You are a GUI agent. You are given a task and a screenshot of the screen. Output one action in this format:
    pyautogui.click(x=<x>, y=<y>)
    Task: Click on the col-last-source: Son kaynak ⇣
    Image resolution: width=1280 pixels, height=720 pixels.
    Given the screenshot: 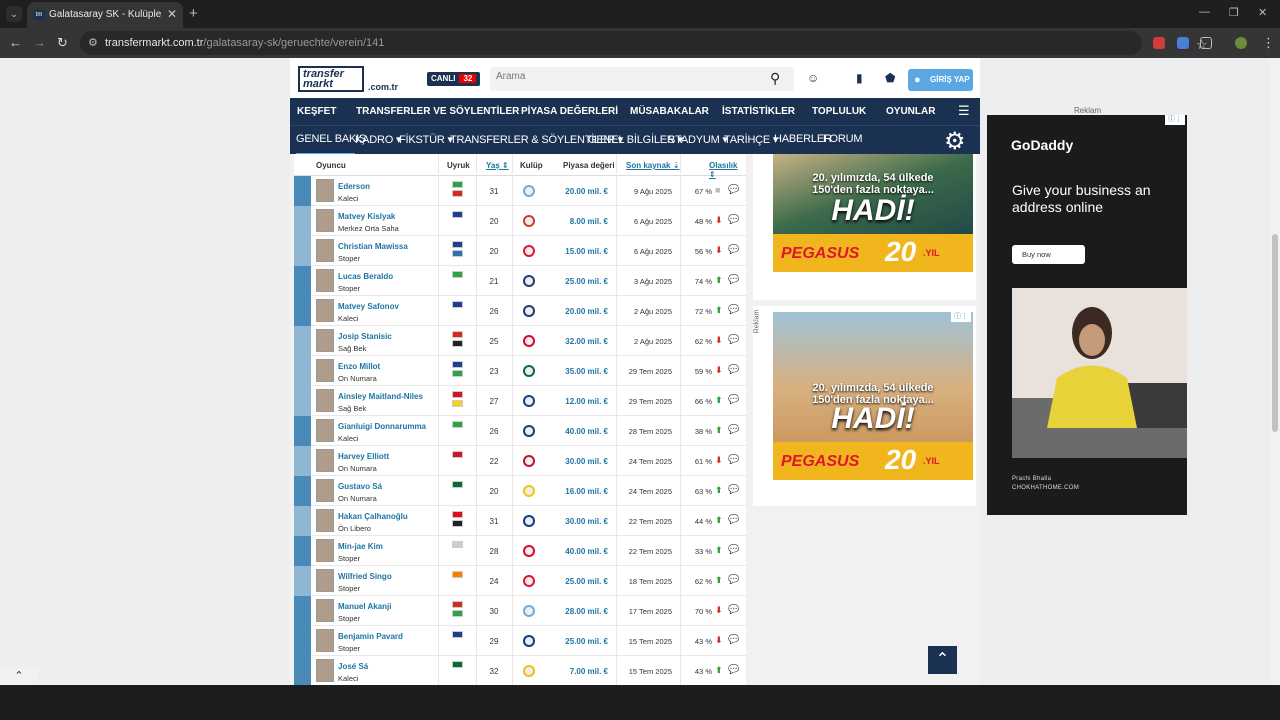 What is the action you would take?
    pyautogui.click(x=652, y=165)
    